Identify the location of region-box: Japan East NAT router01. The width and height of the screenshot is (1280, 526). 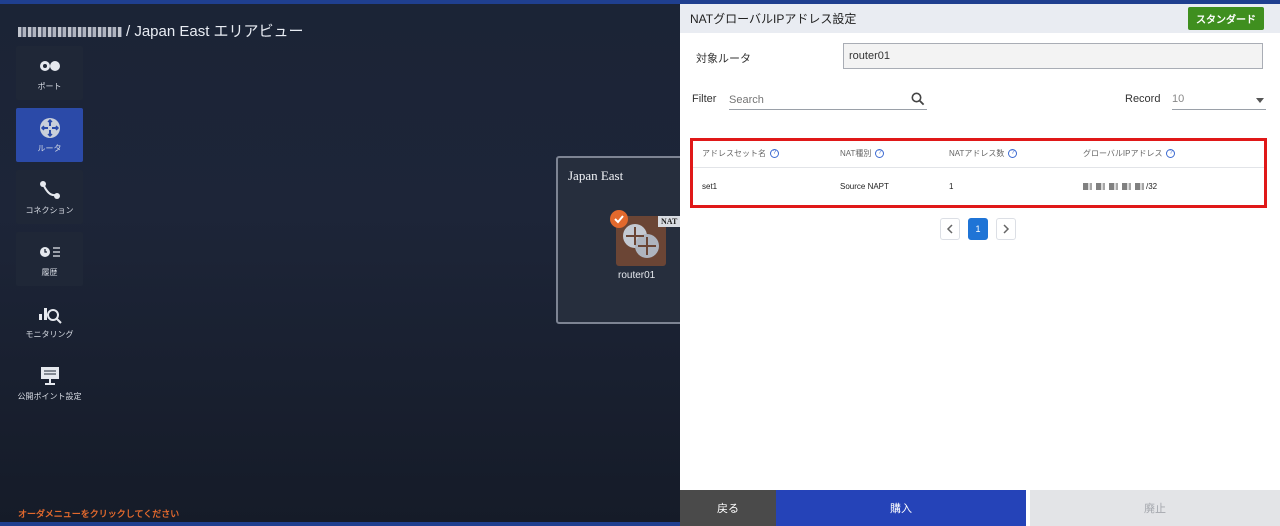
(621, 240).